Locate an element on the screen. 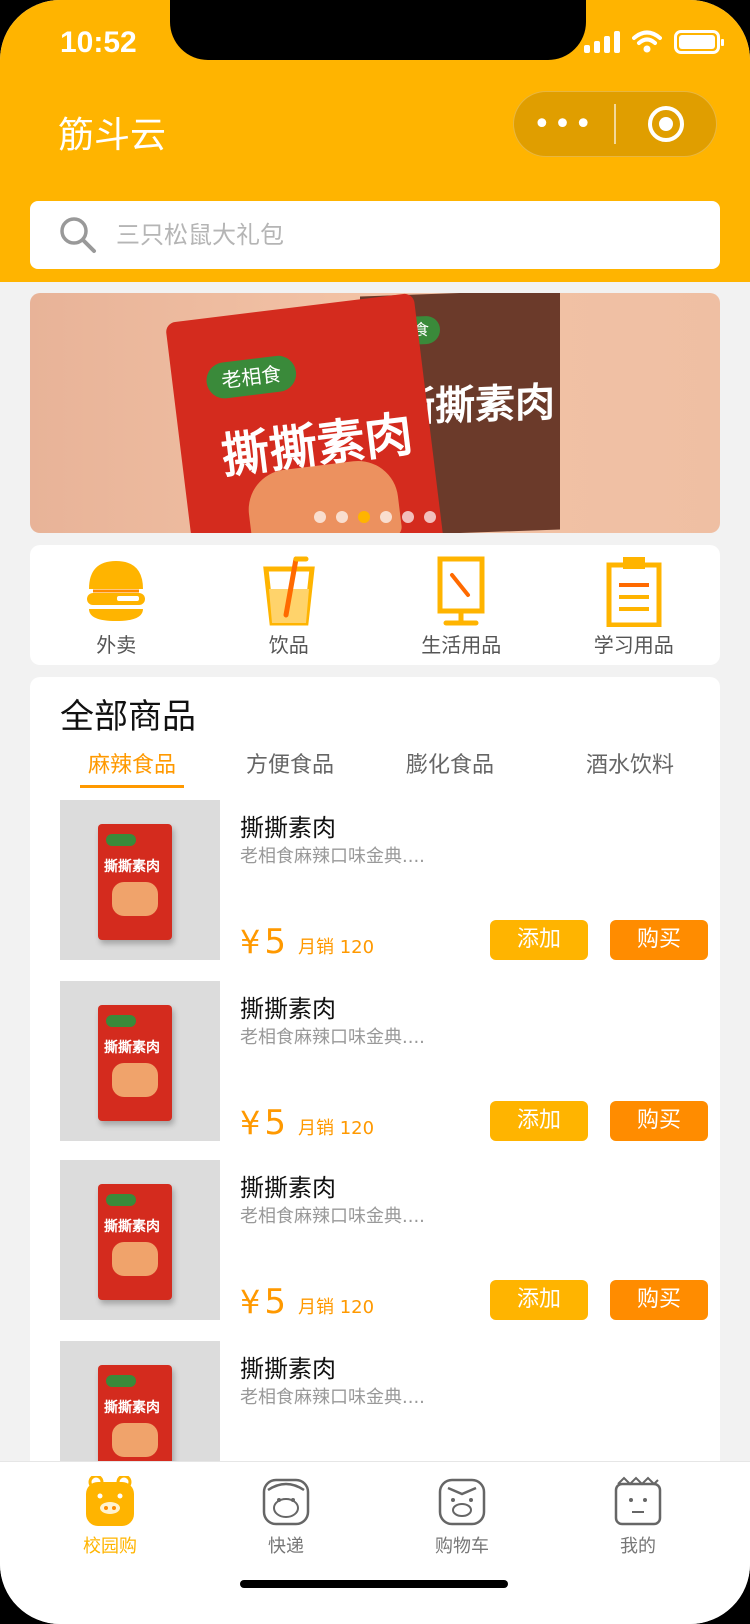 Image resolution: width=750 pixels, height=1624 pixels. tab-mine: 我的 is located at coordinates (638, 1517).